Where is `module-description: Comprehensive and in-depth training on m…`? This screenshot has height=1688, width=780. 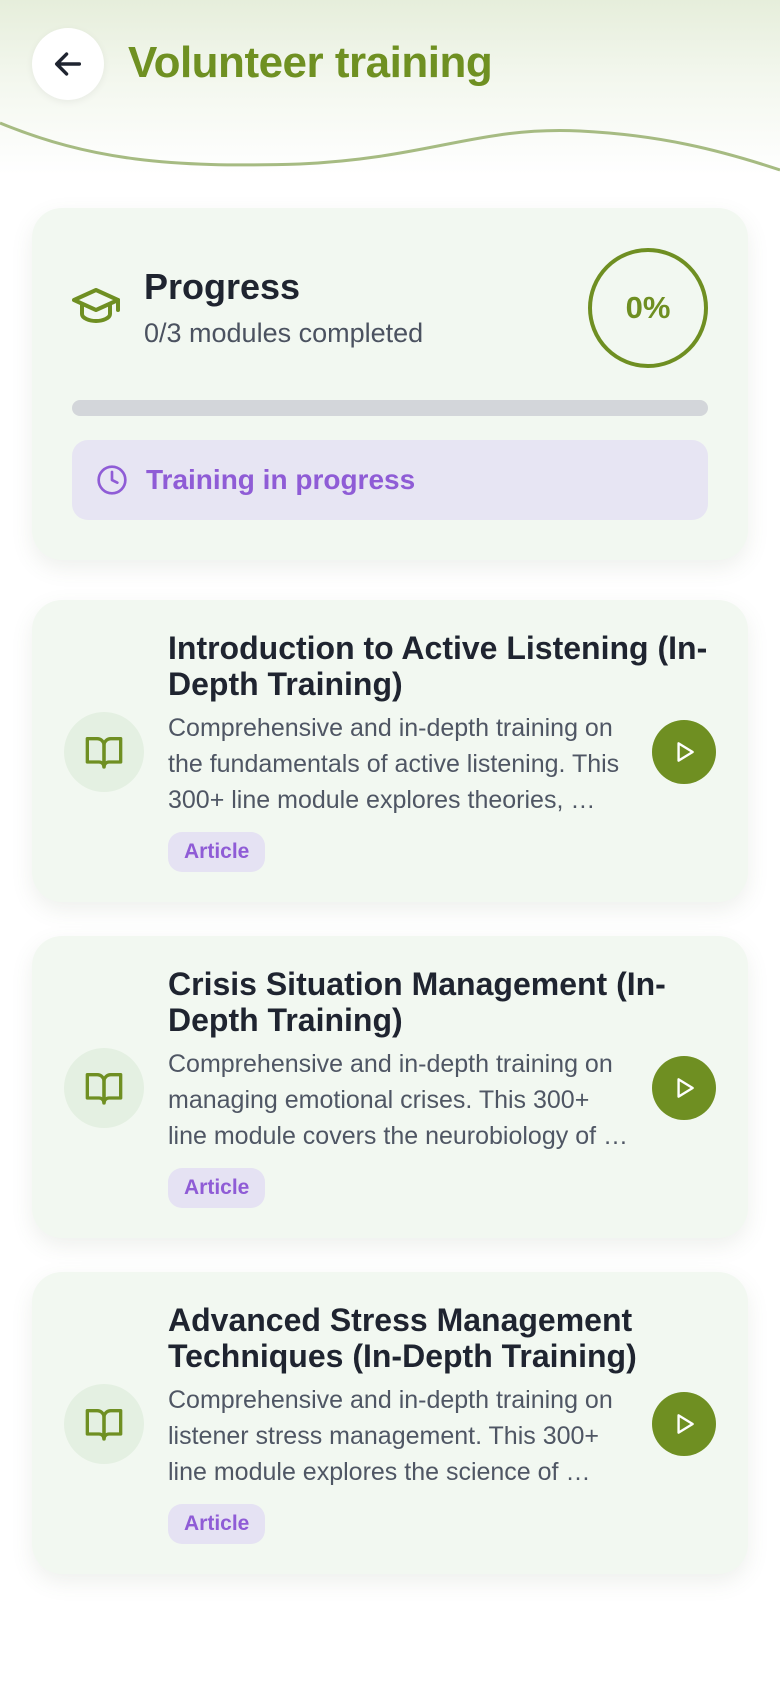
module-description: Comprehensive and in-depth training on m… is located at coordinates (428, 1100).